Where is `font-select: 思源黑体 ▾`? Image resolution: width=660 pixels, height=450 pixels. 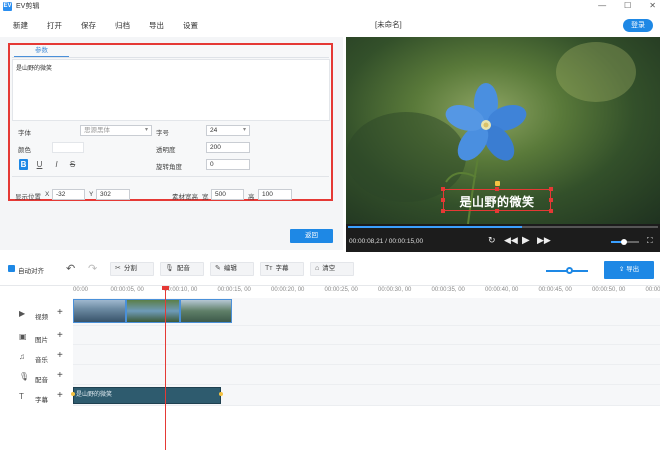
font-select: 思源黑体 ▾ is located at coordinates (116, 130).